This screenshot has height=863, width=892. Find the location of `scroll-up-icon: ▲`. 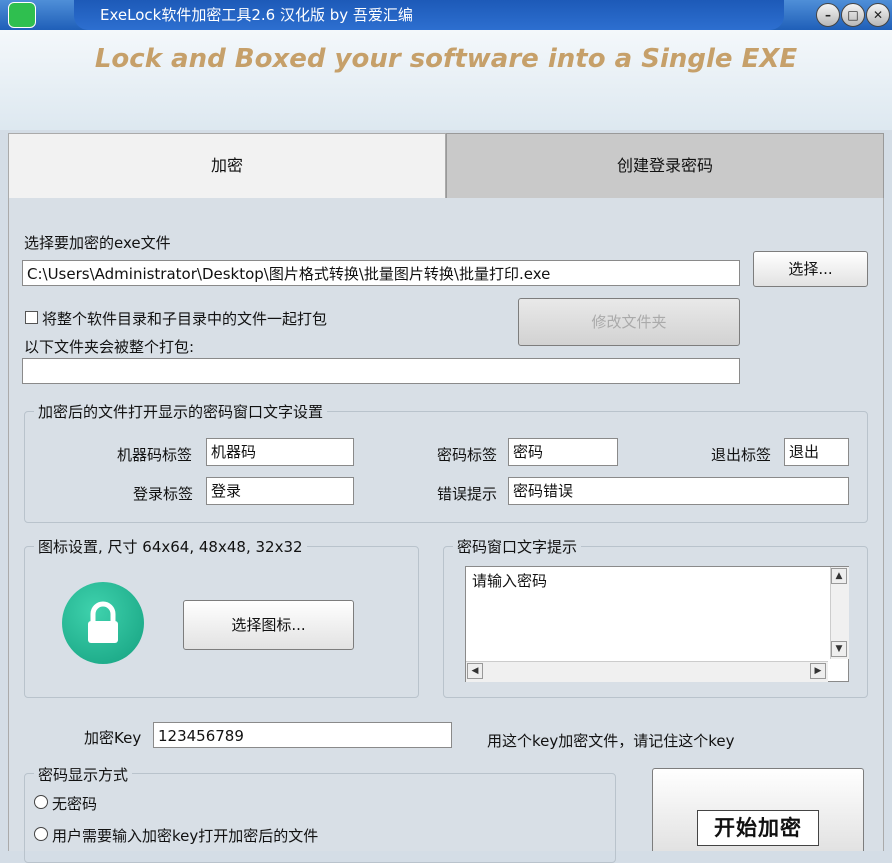

scroll-up-icon: ▲ is located at coordinates (839, 576).